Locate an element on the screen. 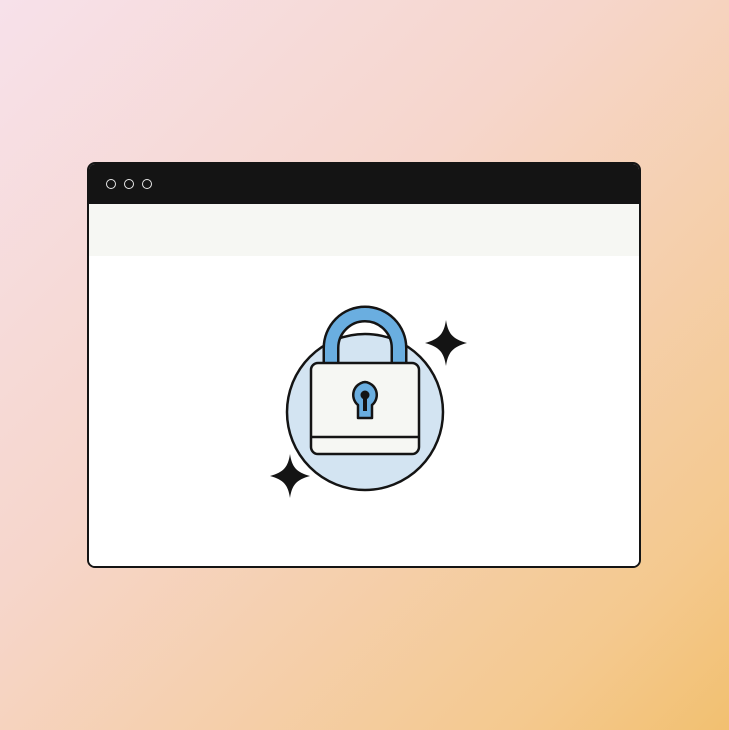  window-titlebar is located at coordinates (364, 184).